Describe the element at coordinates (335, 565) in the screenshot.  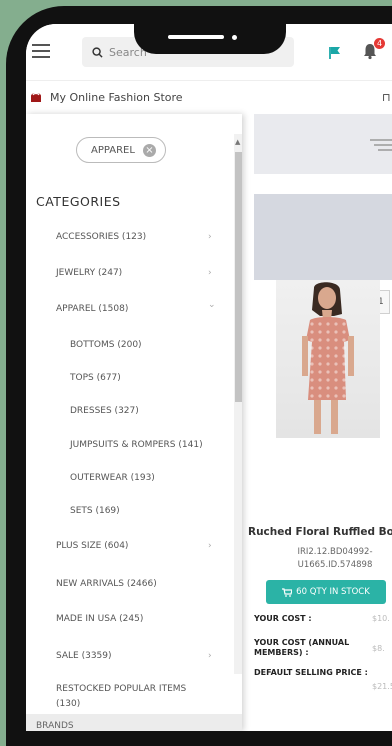
I see `product-sku-line2: U1665.ID.574898` at that location.